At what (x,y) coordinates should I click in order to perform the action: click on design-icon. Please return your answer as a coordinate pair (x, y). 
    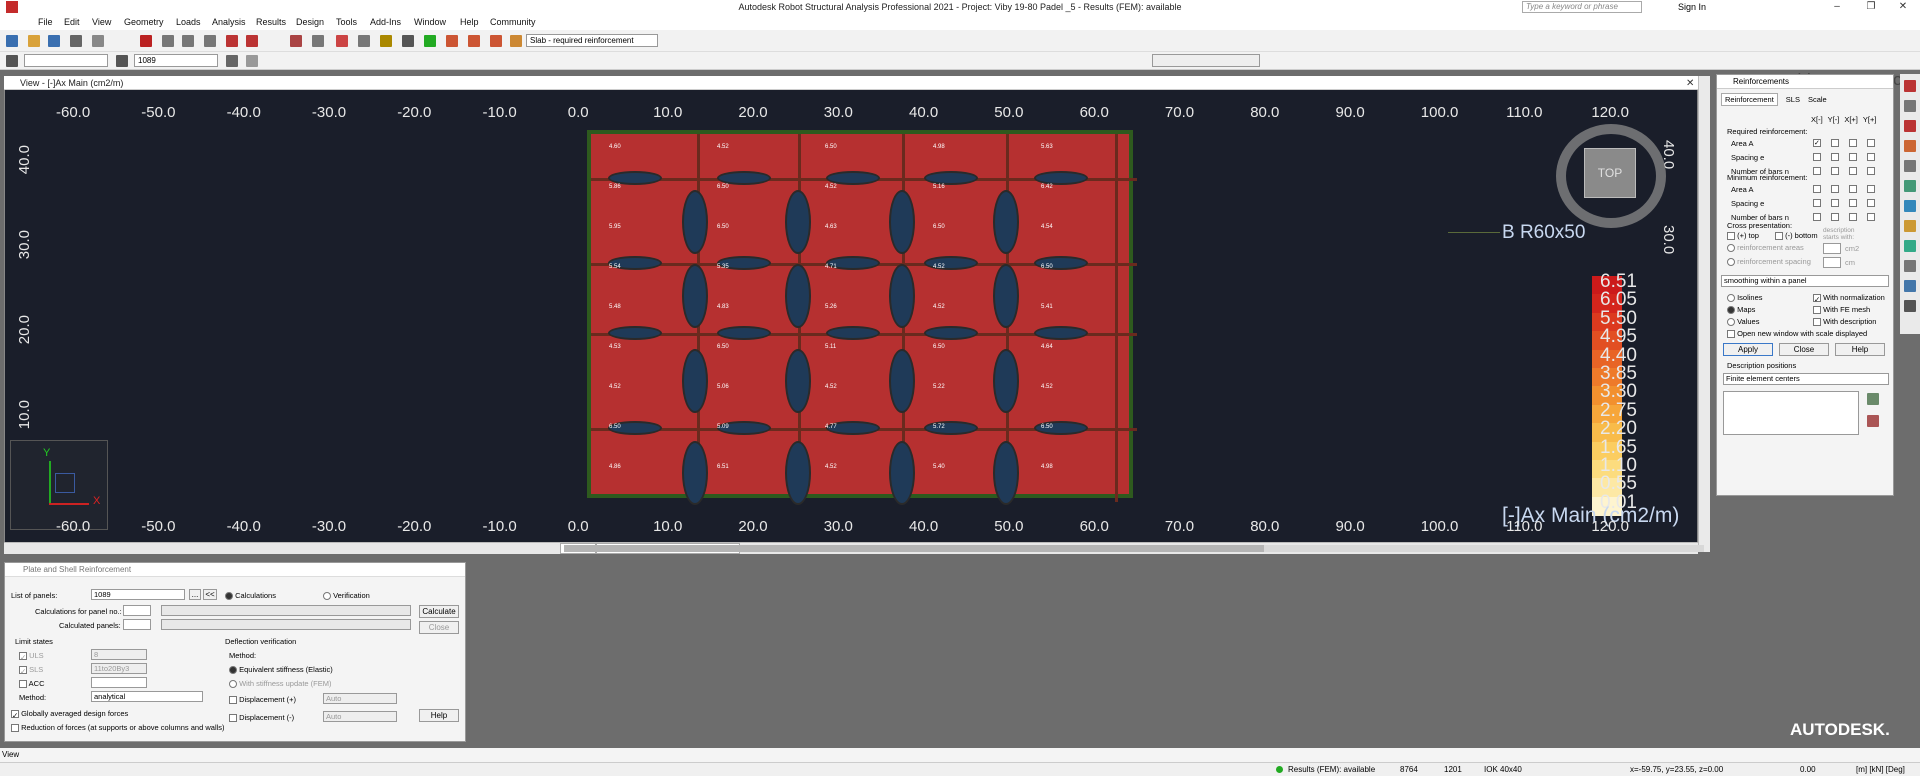
    Looking at the image, I should click on (496, 41).